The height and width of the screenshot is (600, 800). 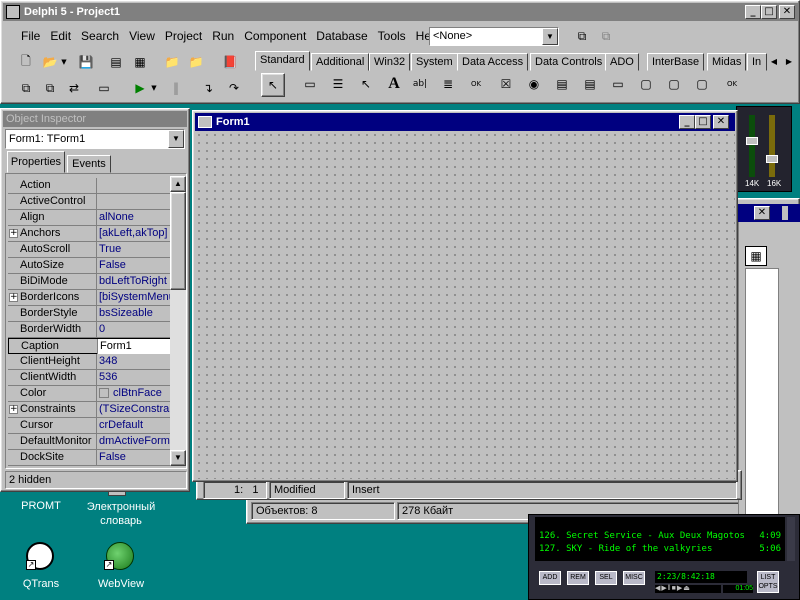 I want to click on properties-scrollbar: ▲ ▼, so click(x=178, y=321).